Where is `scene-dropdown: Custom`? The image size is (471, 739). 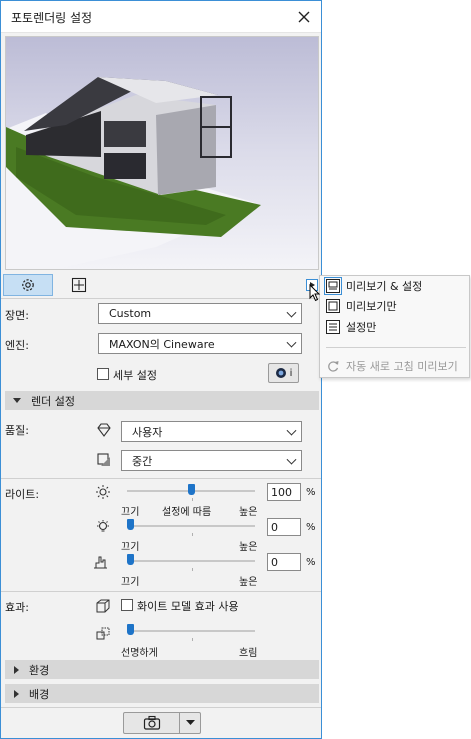
scene-dropdown: Custom is located at coordinates (200, 313).